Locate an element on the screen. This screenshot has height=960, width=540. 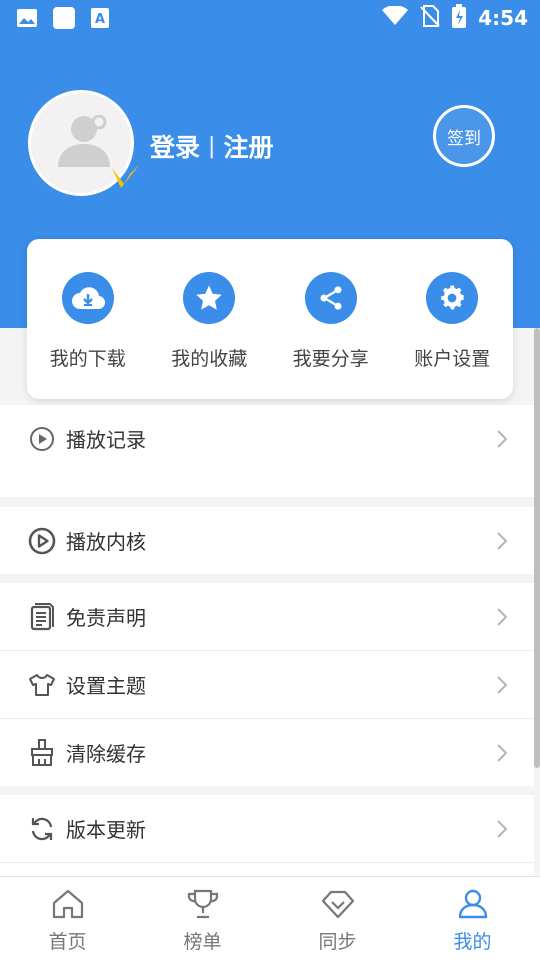
login-register: 登录 | 注册 is located at coordinates (211, 146).